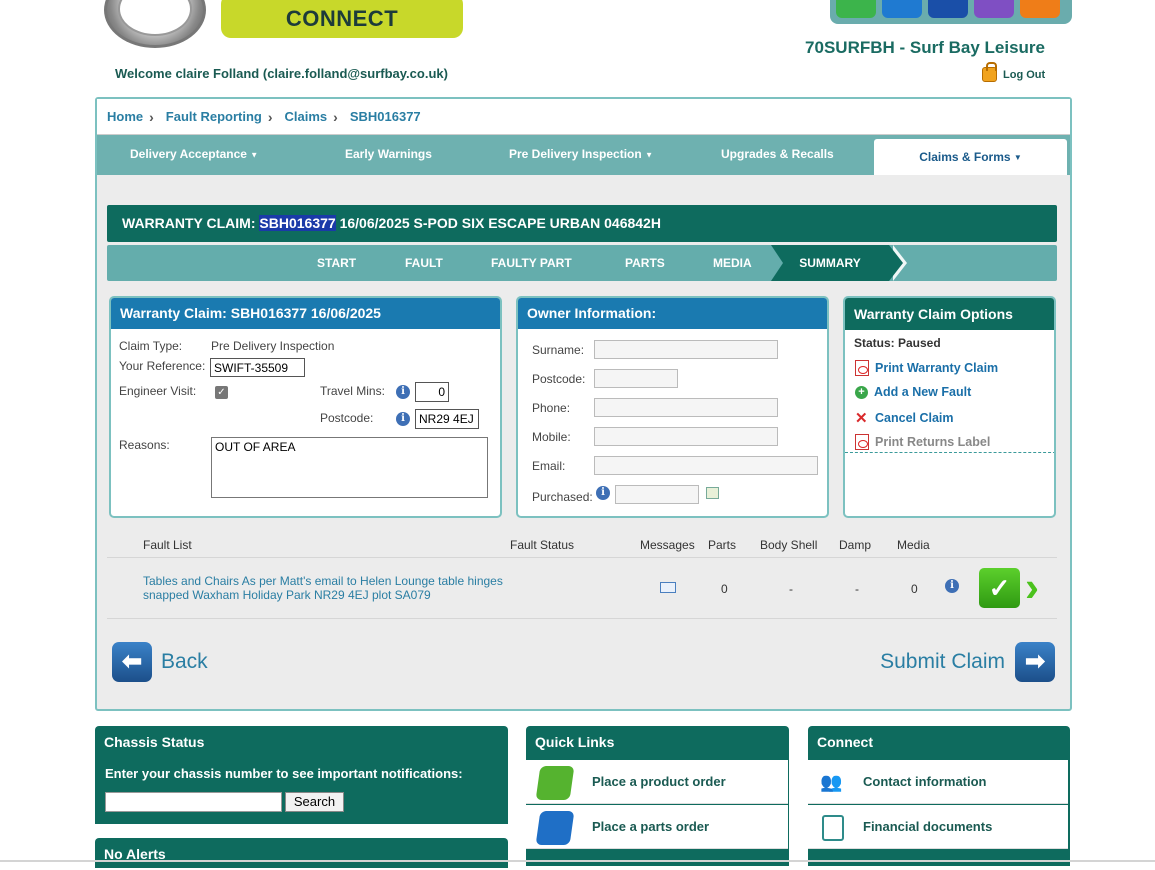  What do you see at coordinates (712, 493) in the screenshot?
I see `calendar-icon` at bounding box center [712, 493].